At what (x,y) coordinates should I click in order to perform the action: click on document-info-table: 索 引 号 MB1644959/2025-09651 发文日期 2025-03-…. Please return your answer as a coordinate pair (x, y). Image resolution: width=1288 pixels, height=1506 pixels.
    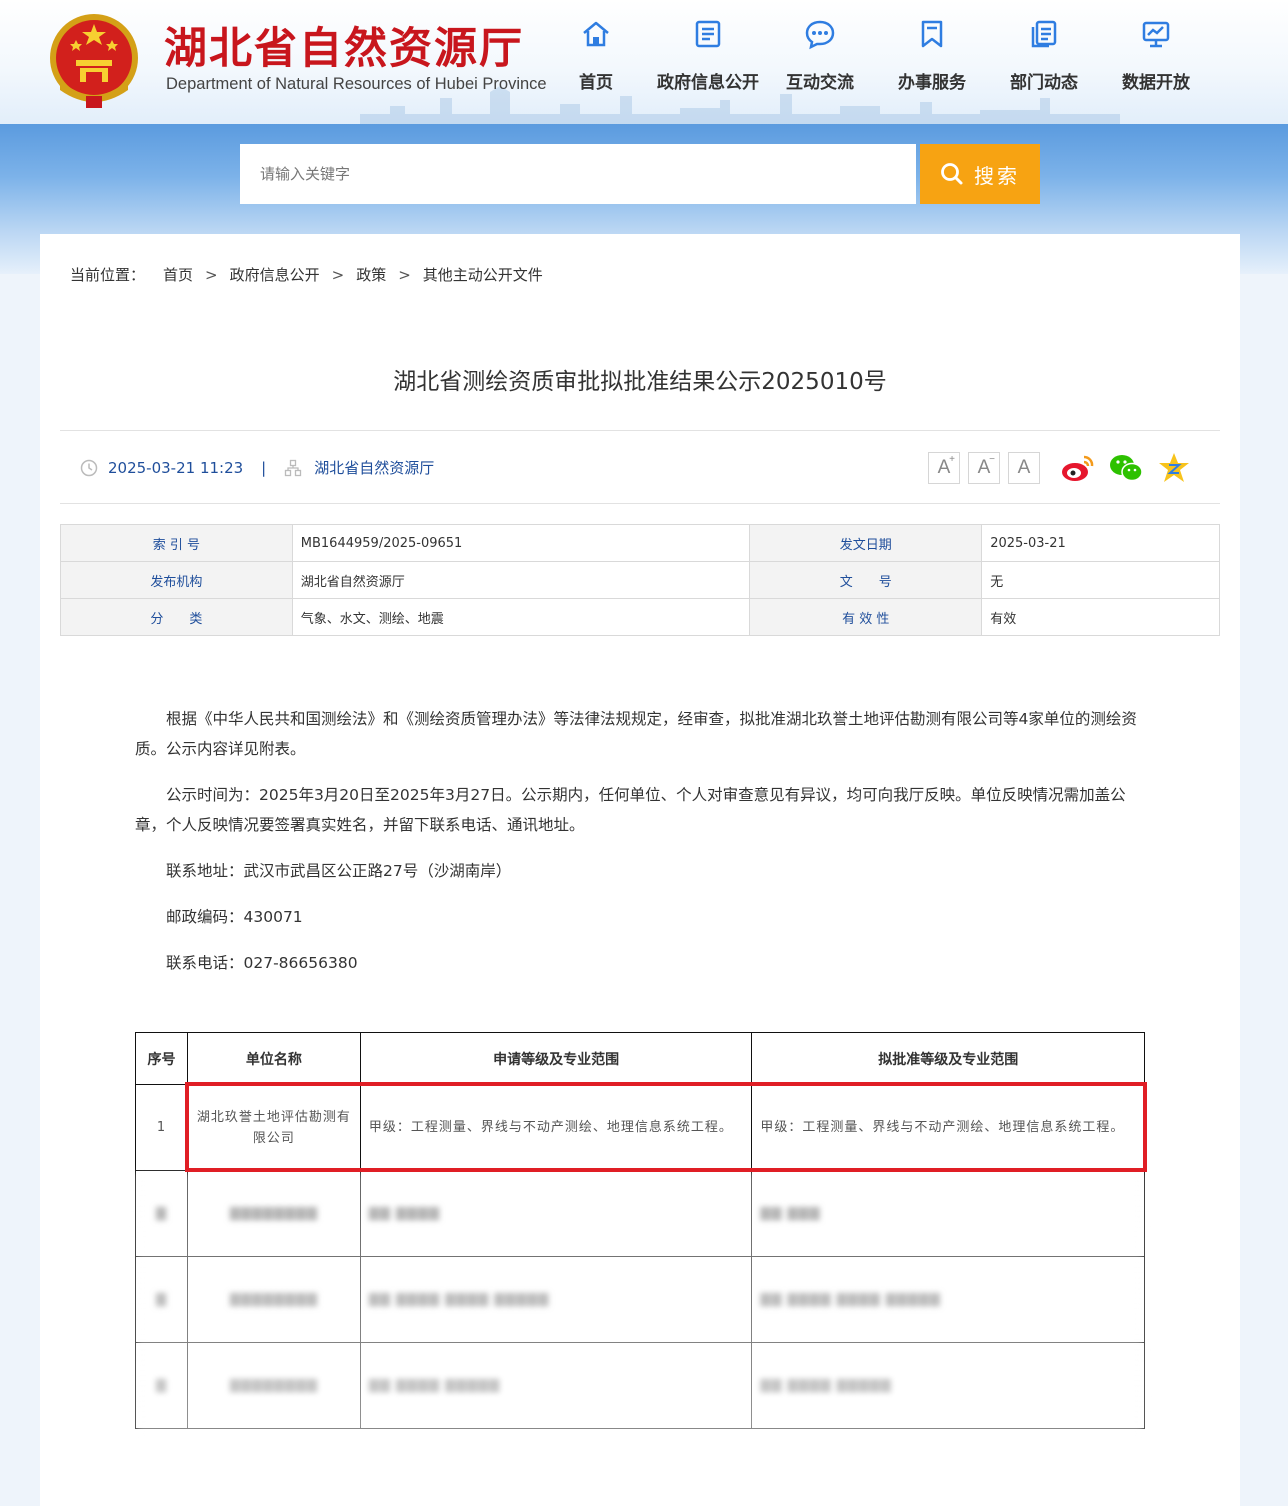
    Looking at the image, I should click on (640, 580).